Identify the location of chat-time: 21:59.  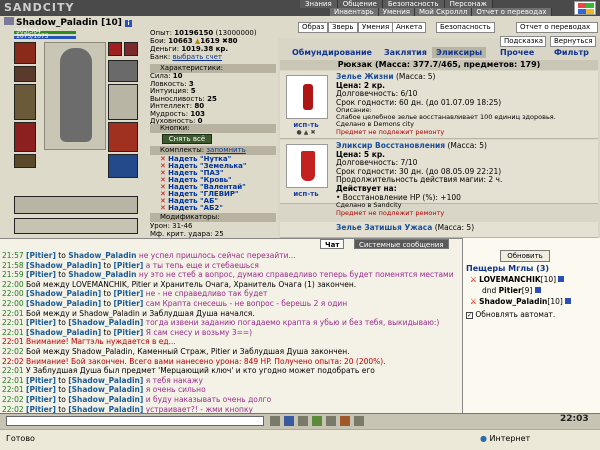
(13, 275).